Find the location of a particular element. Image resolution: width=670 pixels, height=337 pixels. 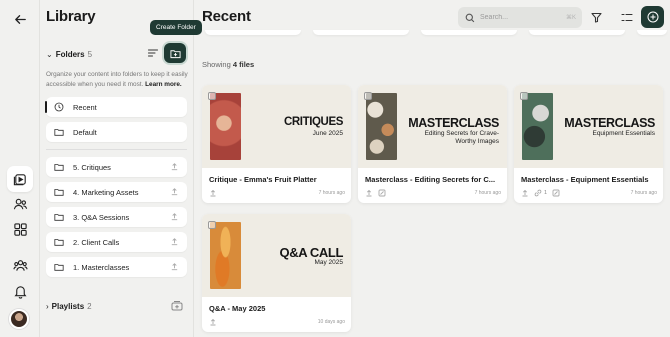

search-input is located at coordinates (520, 17).